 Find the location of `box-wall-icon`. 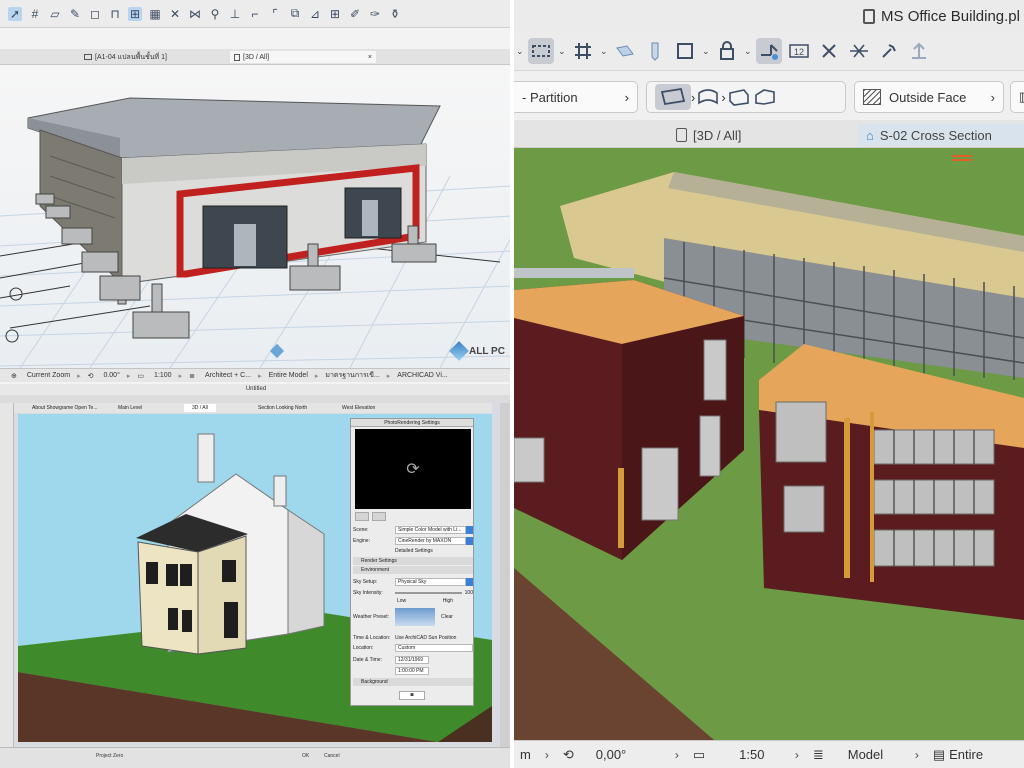

box-wall-icon is located at coordinates (739, 97).